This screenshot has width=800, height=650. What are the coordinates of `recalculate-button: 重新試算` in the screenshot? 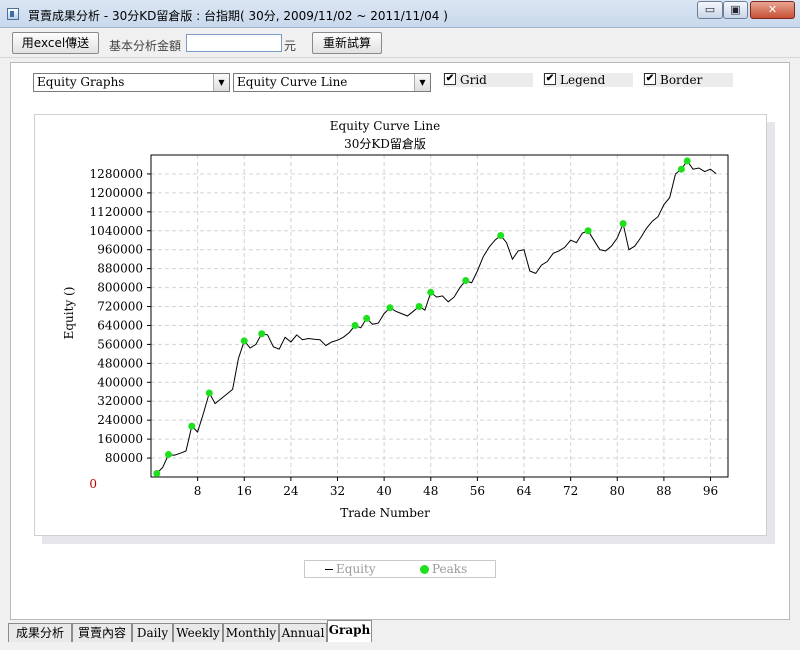 It's located at (347, 43).